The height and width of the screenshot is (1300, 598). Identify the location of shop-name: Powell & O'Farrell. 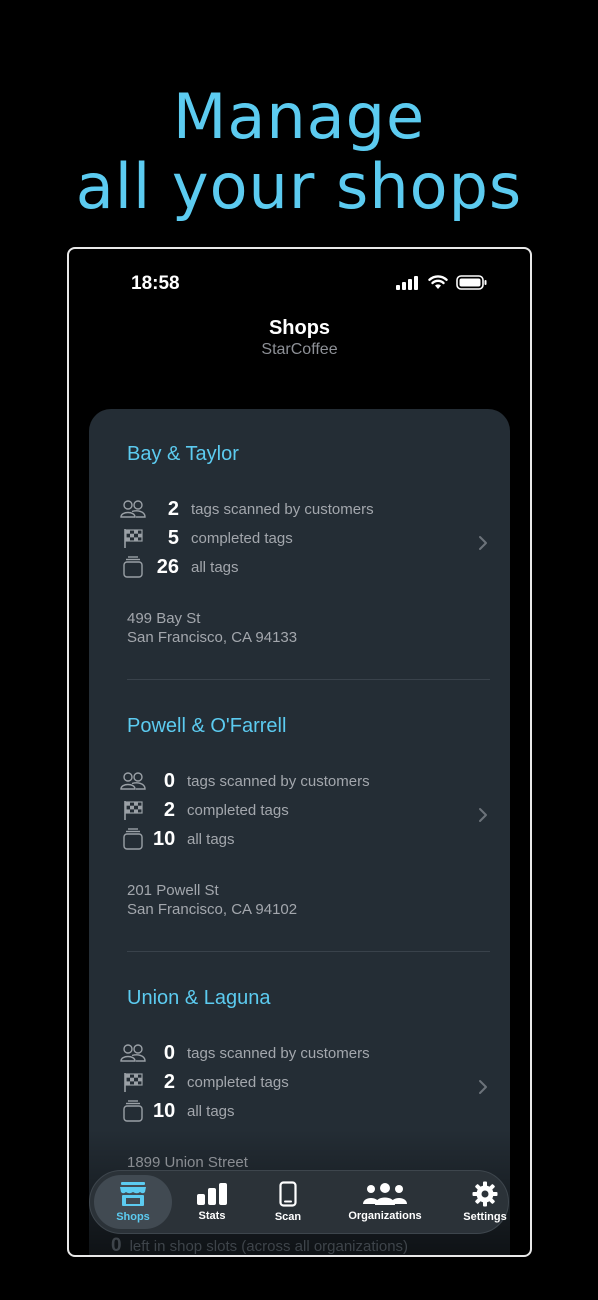
(207, 726).